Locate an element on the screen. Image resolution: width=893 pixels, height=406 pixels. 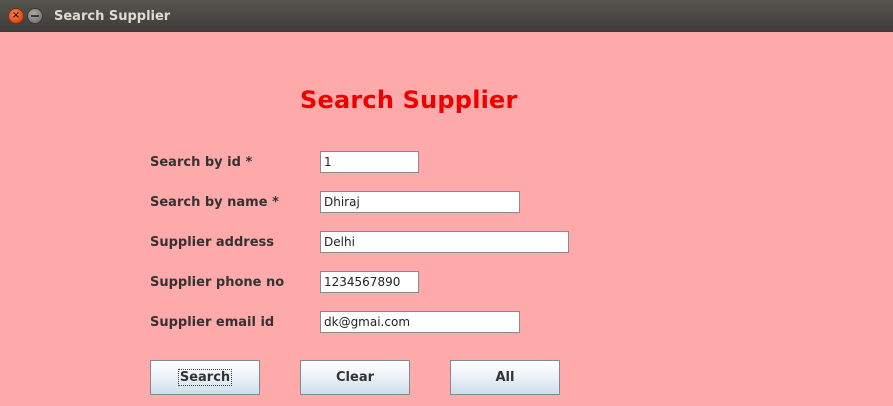
window-titlebar: × Search Supplier is located at coordinates (446, 16).